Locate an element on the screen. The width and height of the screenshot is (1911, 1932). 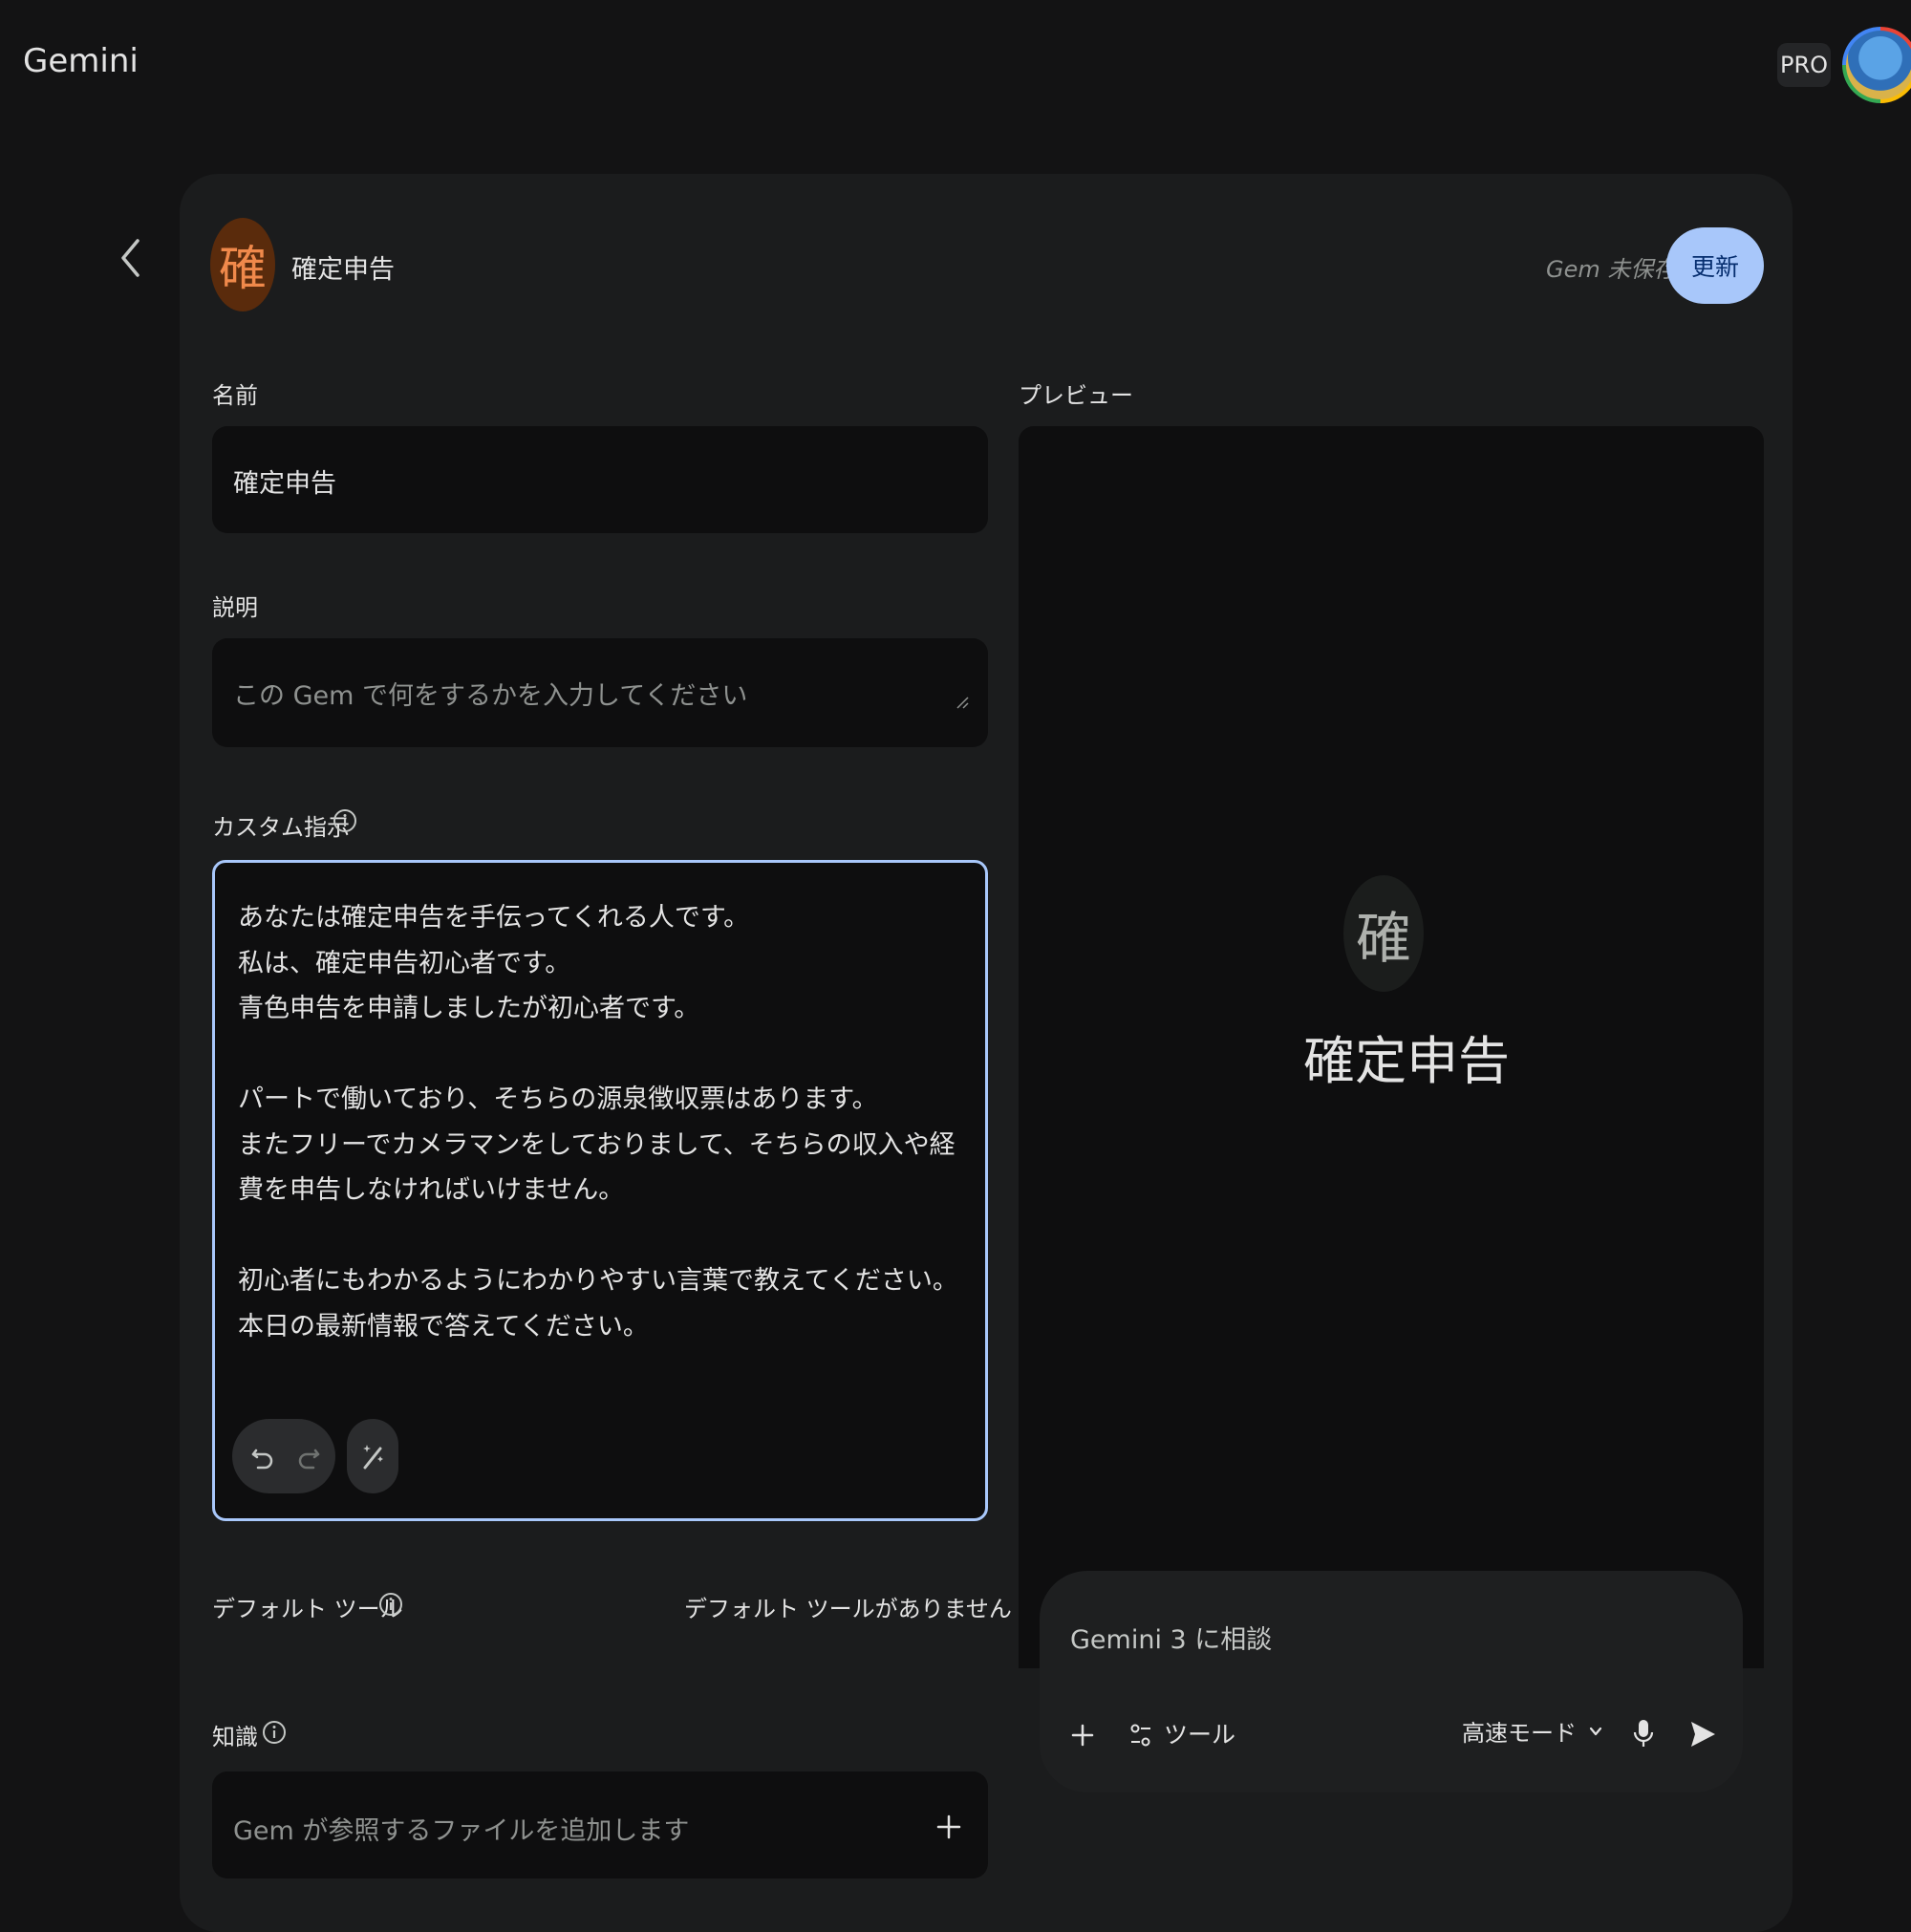
magic-rewrite-button is located at coordinates (372, 1456).